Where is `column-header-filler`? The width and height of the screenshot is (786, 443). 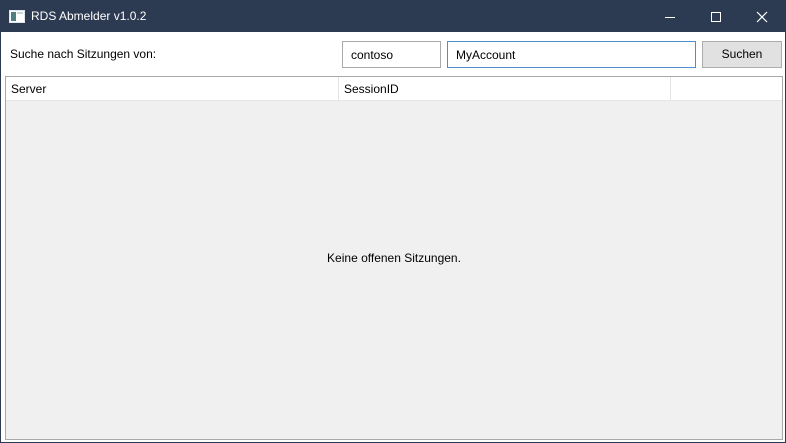
column-header-filler is located at coordinates (726, 89).